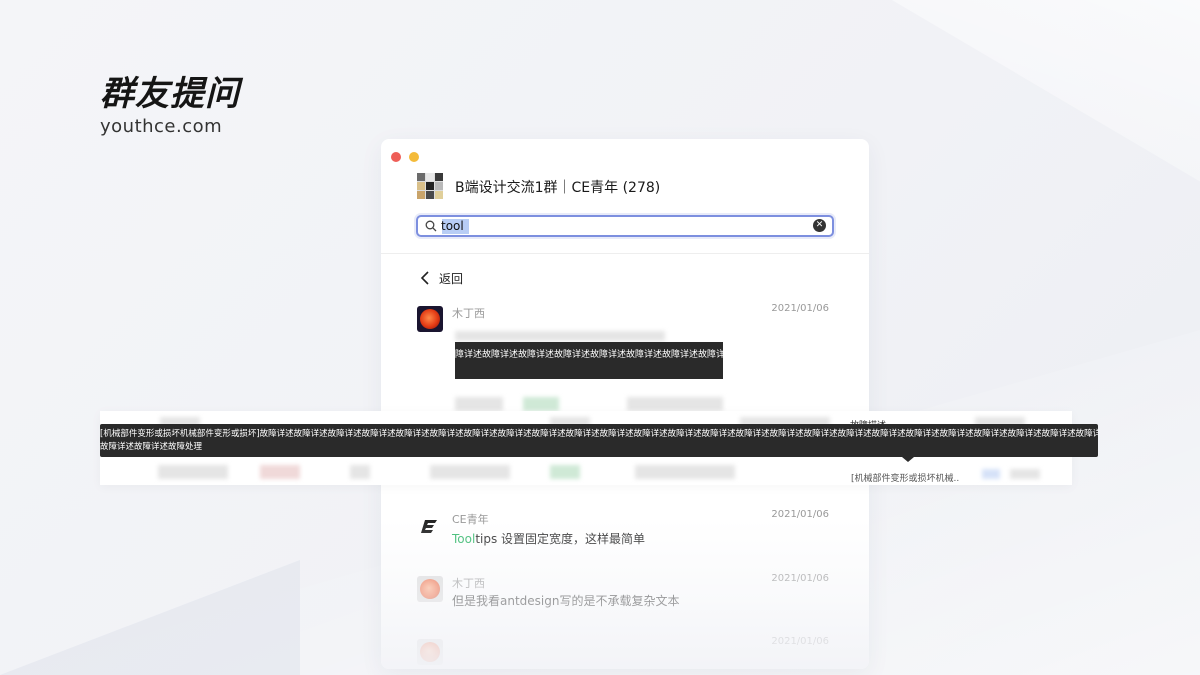  I want to click on minimize-window-button, so click(414, 157).